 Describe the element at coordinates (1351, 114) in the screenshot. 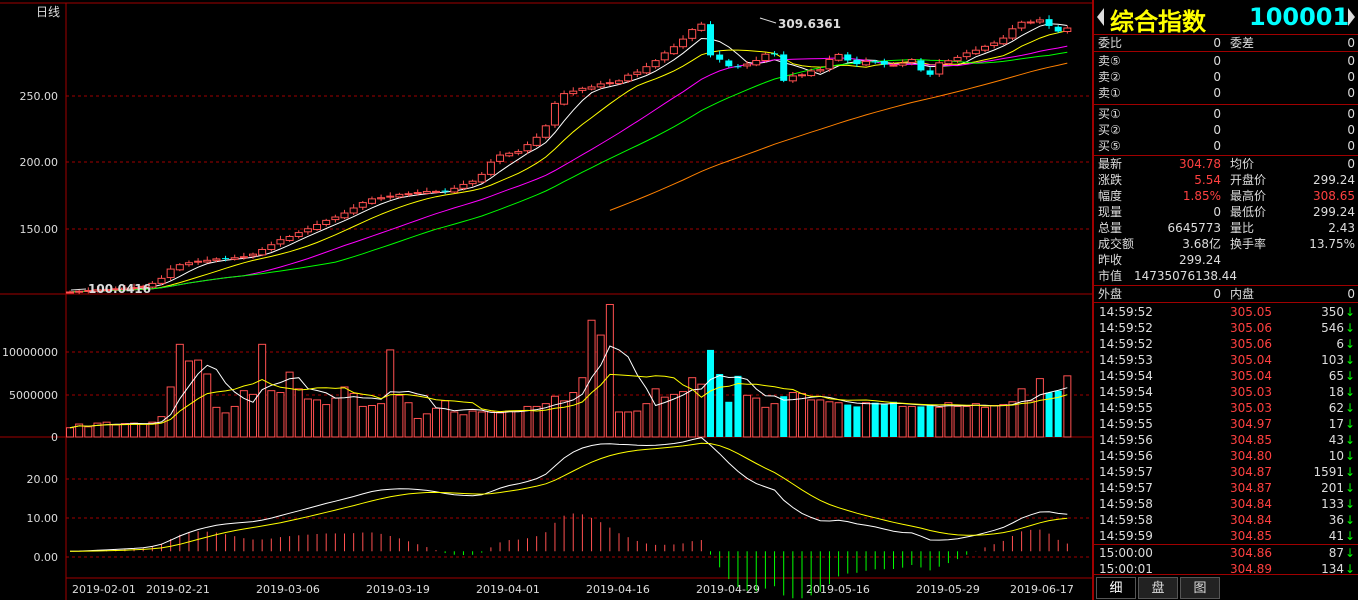

I see `buy-volume: 0` at that location.